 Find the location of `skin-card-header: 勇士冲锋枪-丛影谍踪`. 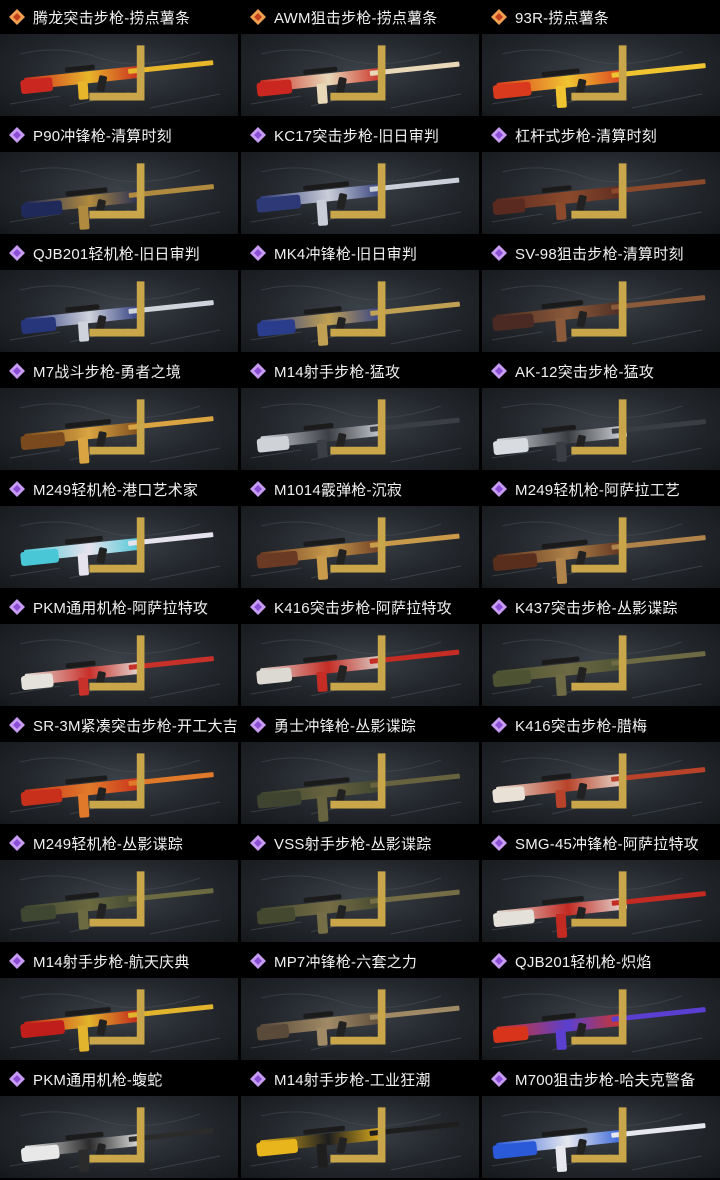

skin-card-header: 勇士冲锋枪-丛影谍踪 is located at coordinates (360, 725).